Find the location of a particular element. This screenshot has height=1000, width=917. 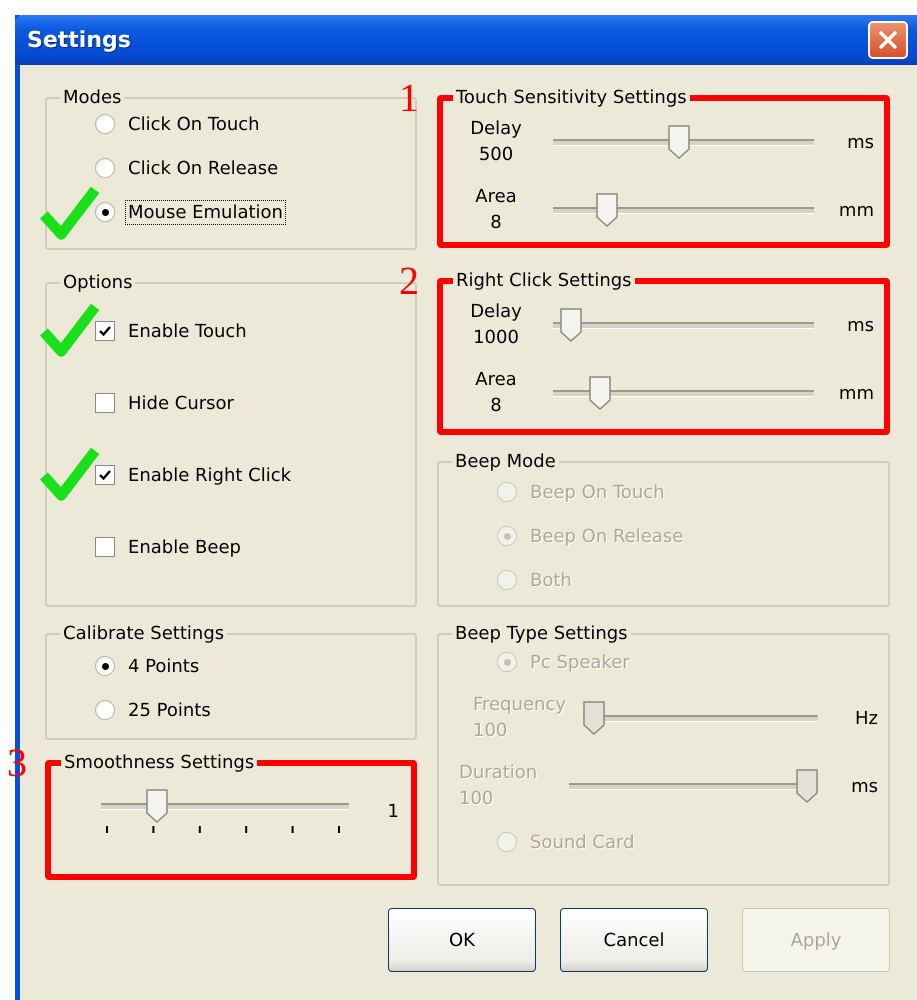

option-label: 4 Points is located at coordinates (163, 666).